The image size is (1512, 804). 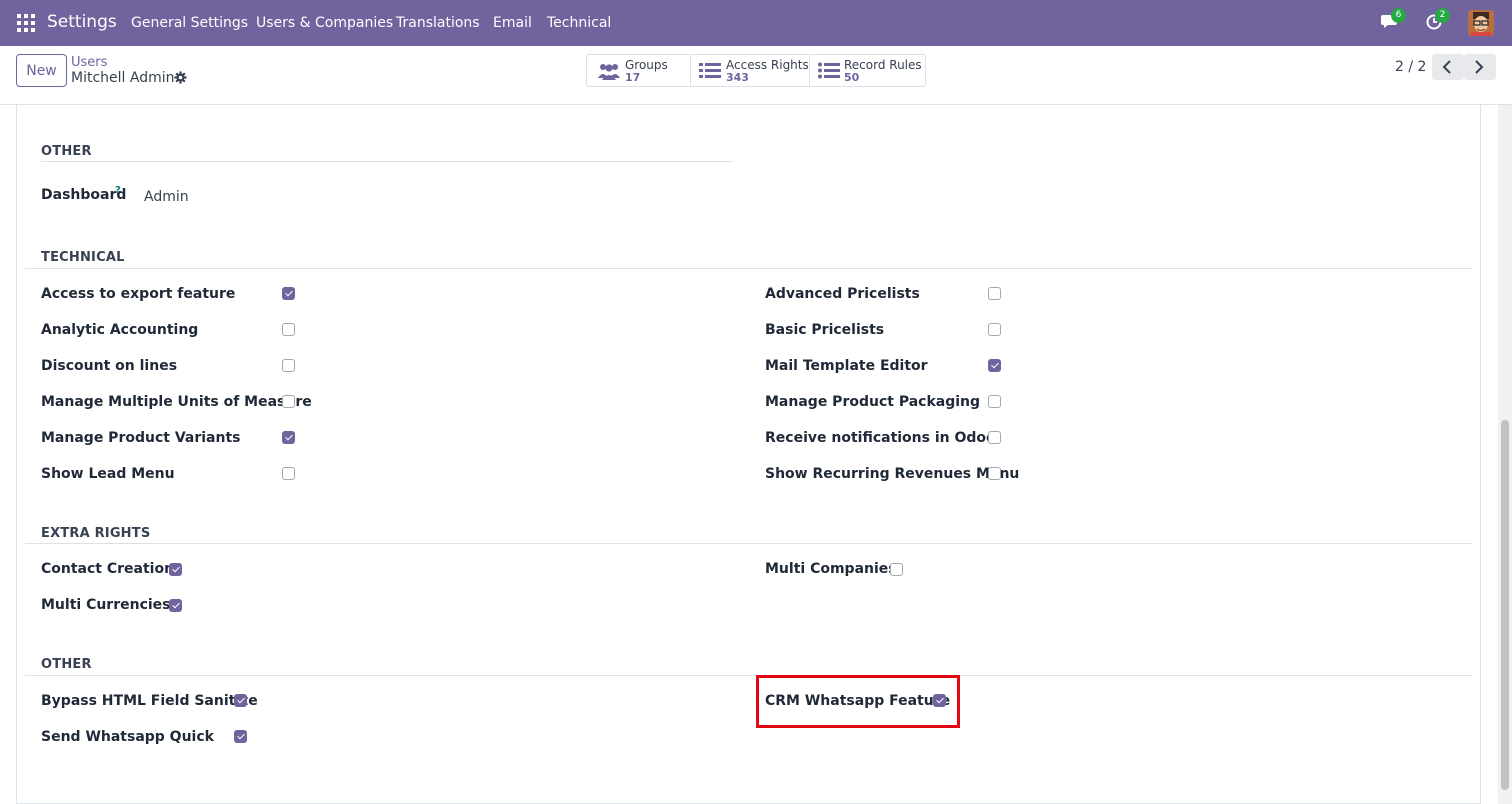 What do you see at coordinates (166, 197) in the screenshot?
I see `dashboard-value: Admin` at bounding box center [166, 197].